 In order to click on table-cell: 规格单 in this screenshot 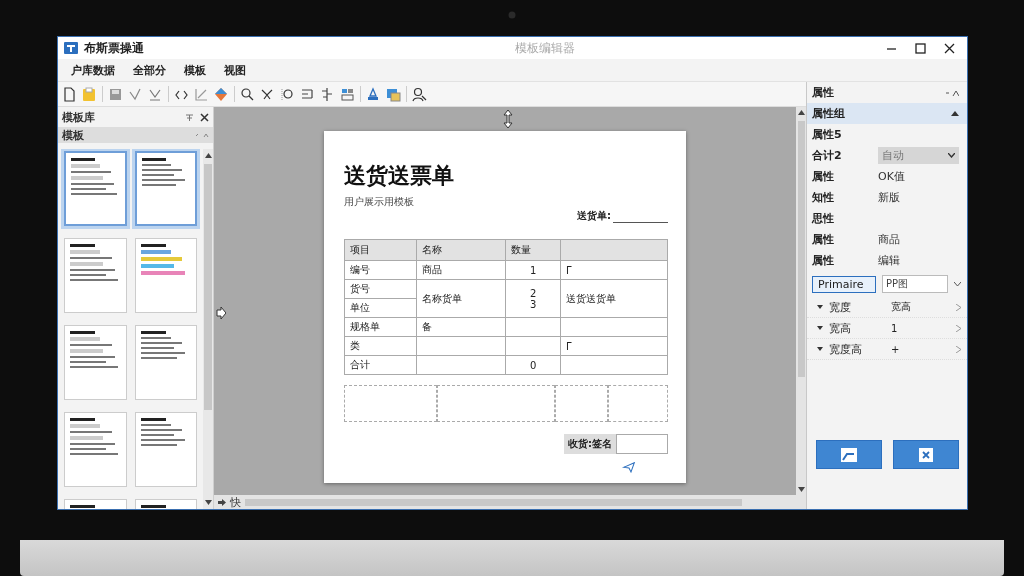, I will do `click(380, 327)`.